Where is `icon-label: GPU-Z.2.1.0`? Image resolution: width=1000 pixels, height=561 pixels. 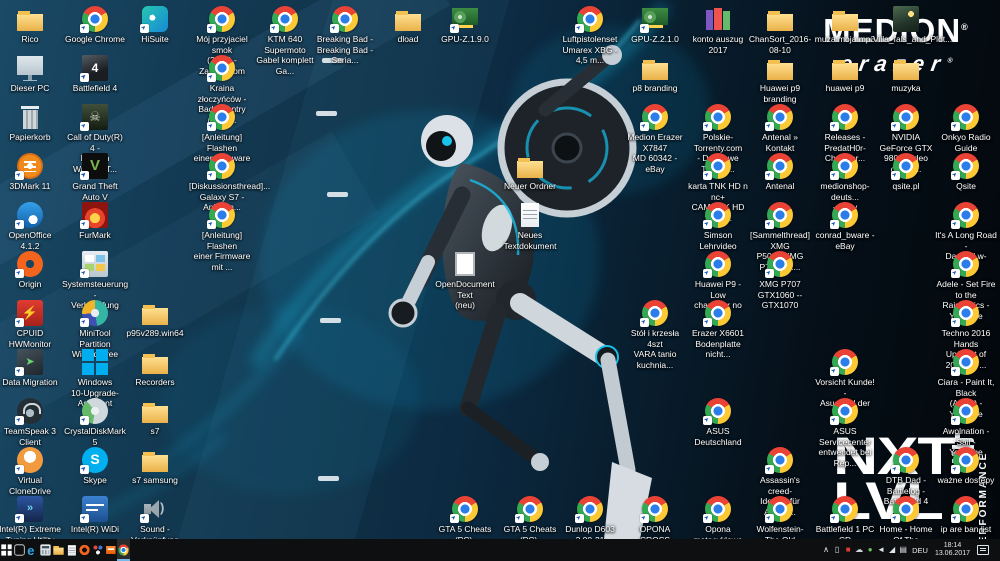
icon-label: GPU-Z.2.1.0 is located at coordinates (655, 39).